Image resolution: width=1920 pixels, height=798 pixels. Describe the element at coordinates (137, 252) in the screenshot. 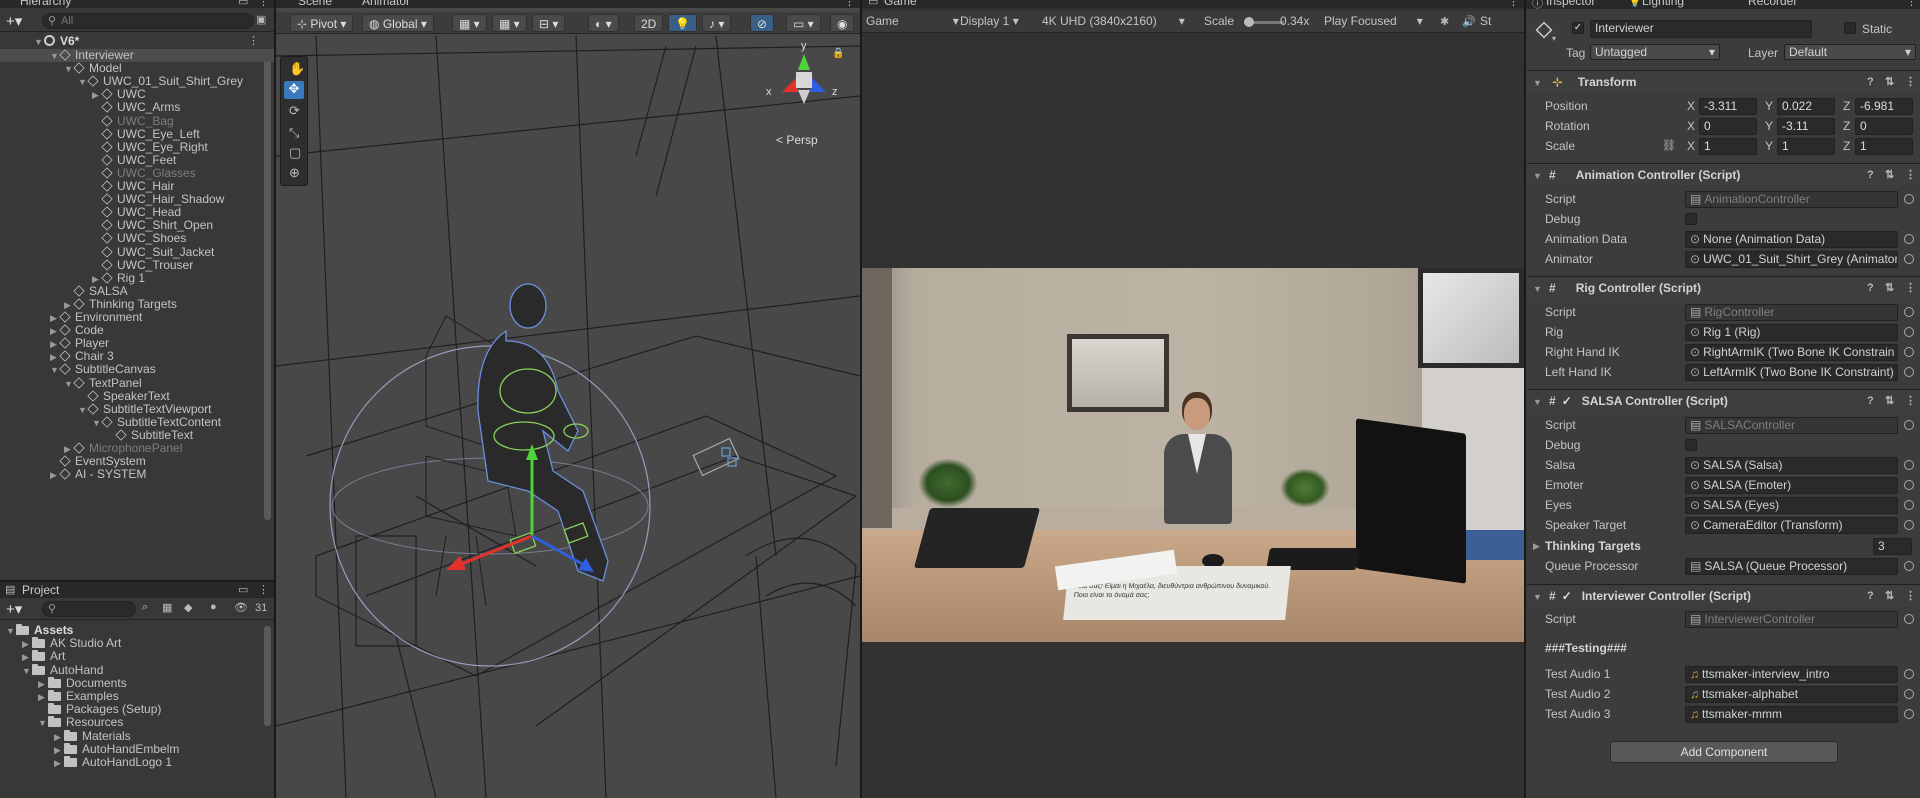

I see `hierarchy-item: UWC_Suit_Jacket` at that location.